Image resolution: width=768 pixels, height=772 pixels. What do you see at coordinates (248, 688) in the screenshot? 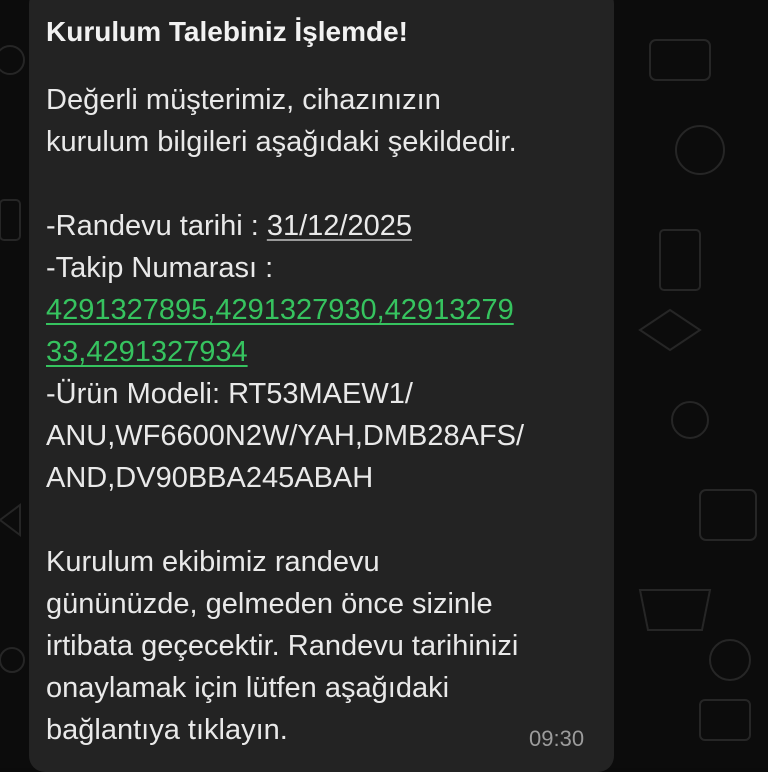
I see `info-line: onaylamak için lütfen aşağıdaki` at bounding box center [248, 688].